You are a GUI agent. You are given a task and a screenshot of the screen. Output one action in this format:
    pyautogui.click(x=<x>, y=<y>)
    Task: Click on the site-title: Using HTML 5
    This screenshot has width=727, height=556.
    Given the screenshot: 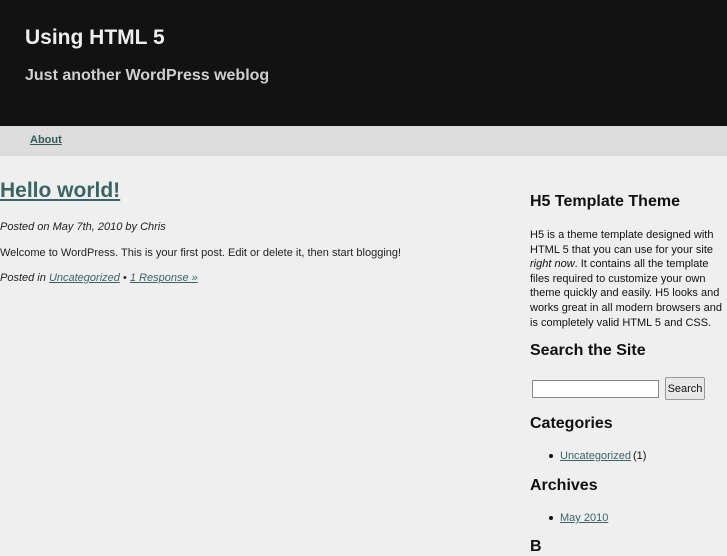 What is the action you would take?
    pyautogui.click(x=95, y=38)
    